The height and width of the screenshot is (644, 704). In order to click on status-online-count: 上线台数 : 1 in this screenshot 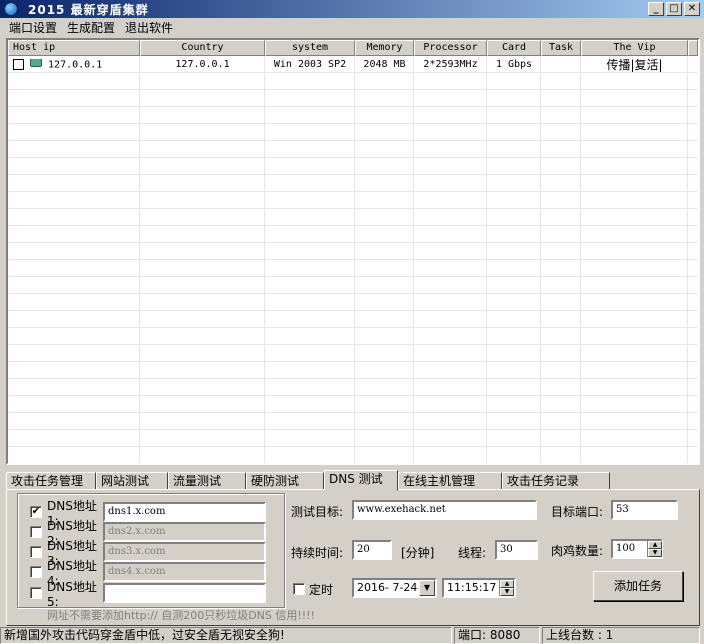, I will do `click(621, 635)`.